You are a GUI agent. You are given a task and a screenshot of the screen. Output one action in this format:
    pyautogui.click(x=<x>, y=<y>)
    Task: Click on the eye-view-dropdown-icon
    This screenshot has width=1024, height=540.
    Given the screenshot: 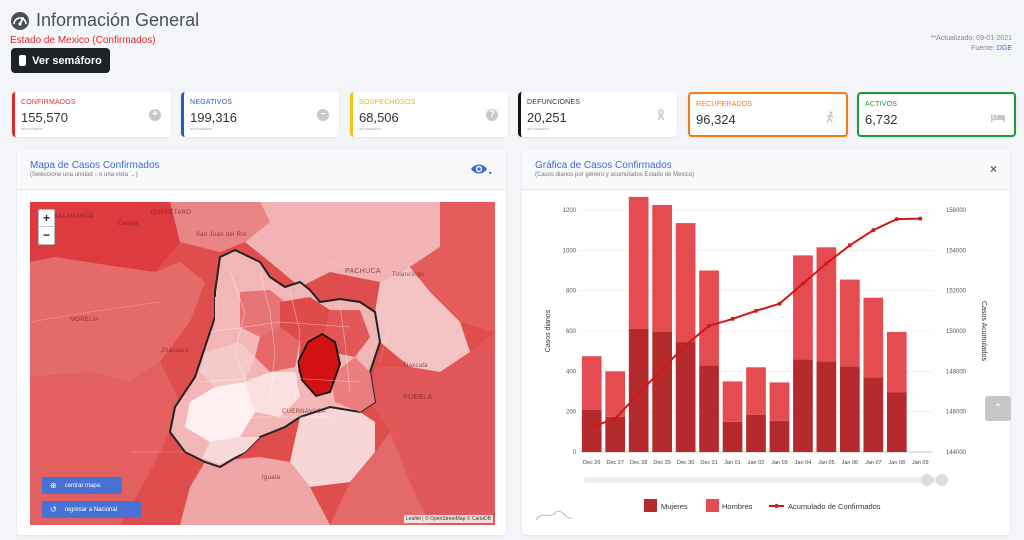 What is the action you would take?
    pyautogui.click(x=481, y=170)
    